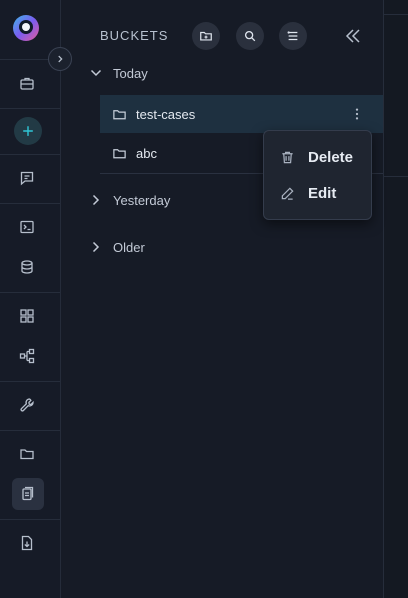 The height and width of the screenshot is (598, 408). I want to click on list-icon, so click(292, 36).